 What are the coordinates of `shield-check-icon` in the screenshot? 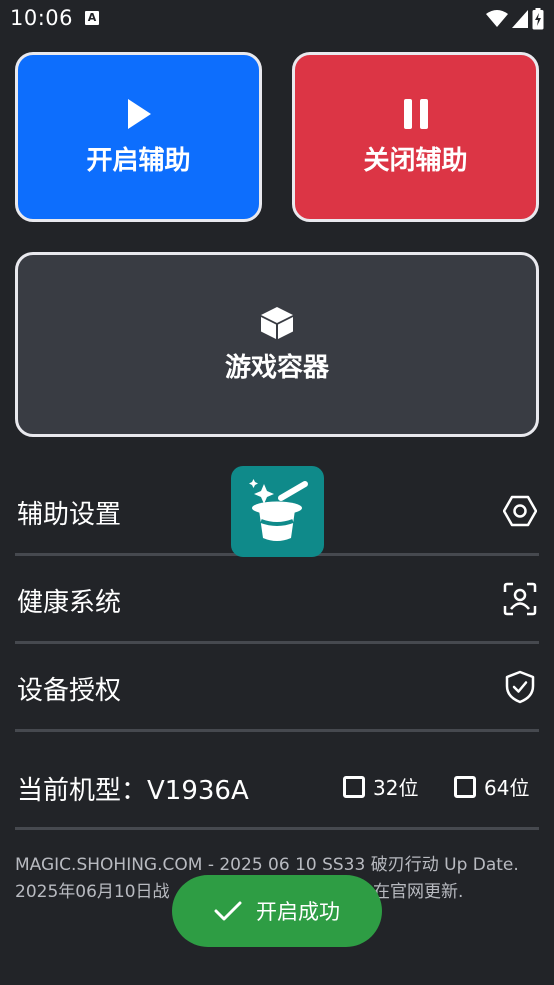 It's located at (520, 687).